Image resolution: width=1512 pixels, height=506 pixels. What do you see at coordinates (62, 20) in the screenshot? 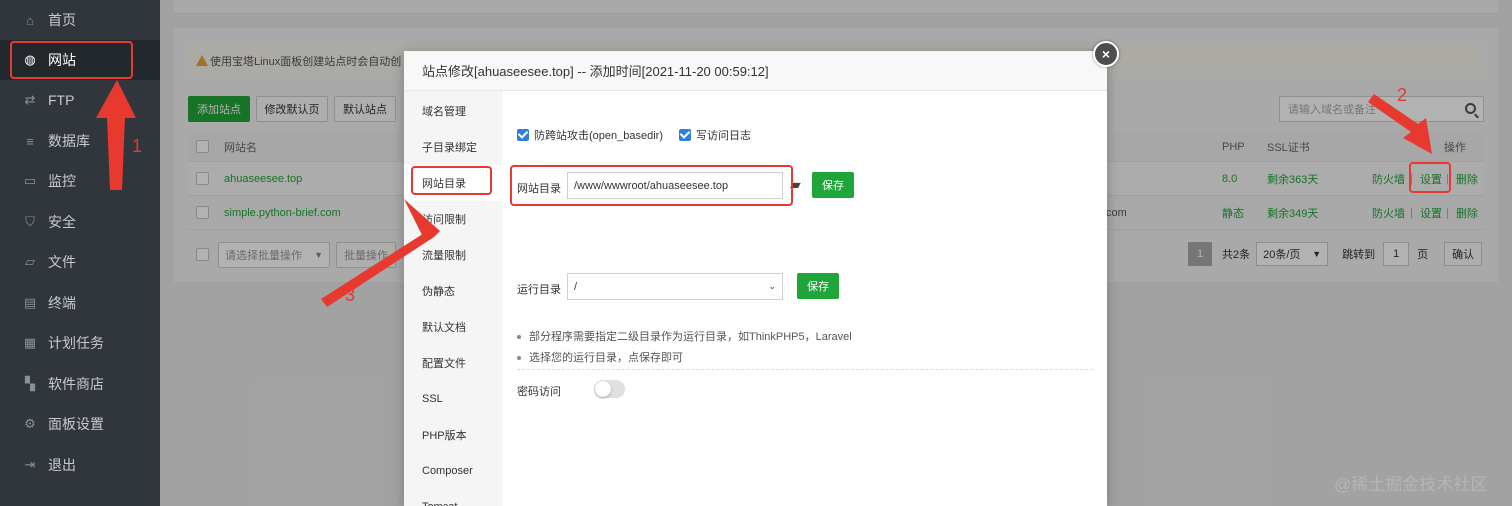
I see `sidebar-item-label: 首页` at bounding box center [62, 20].